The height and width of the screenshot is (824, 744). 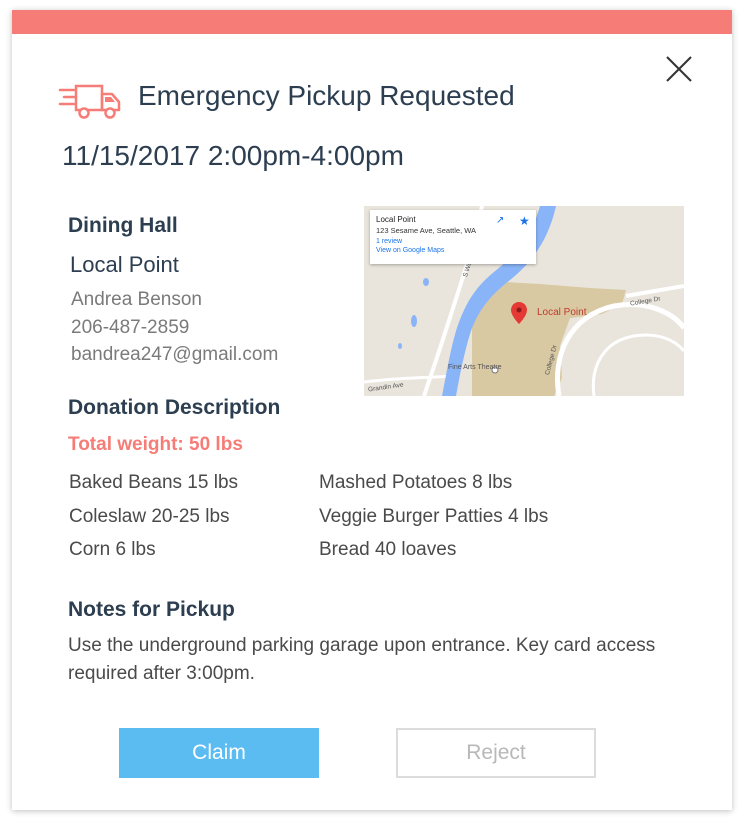 What do you see at coordinates (149, 516) in the screenshot?
I see `donation-item: Coleslaw 20-25 lbs` at bounding box center [149, 516].